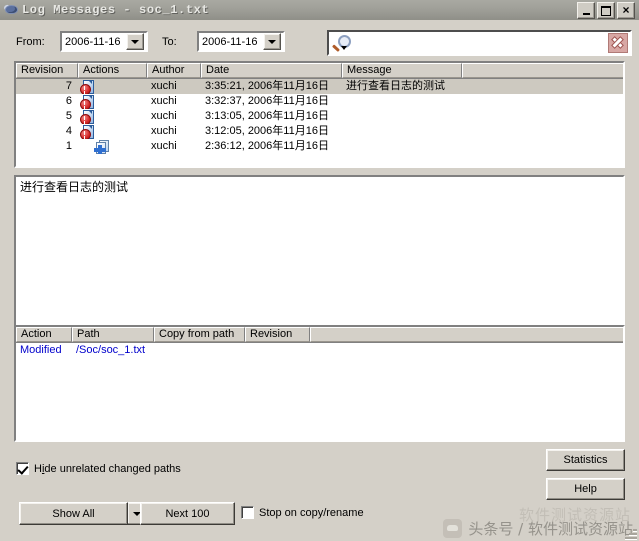  What do you see at coordinates (11, 10) in the screenshot?
I see `tortoisesvn-icon` at bounding box center [11, 10].